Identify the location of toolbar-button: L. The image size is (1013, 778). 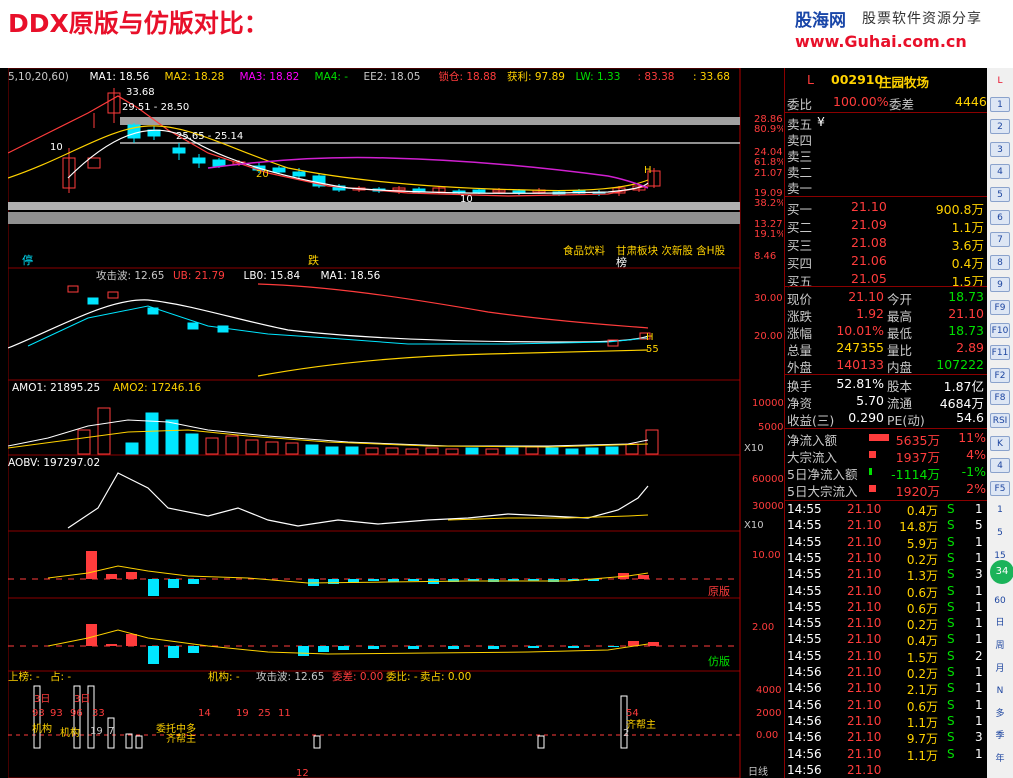
(1000, 81).